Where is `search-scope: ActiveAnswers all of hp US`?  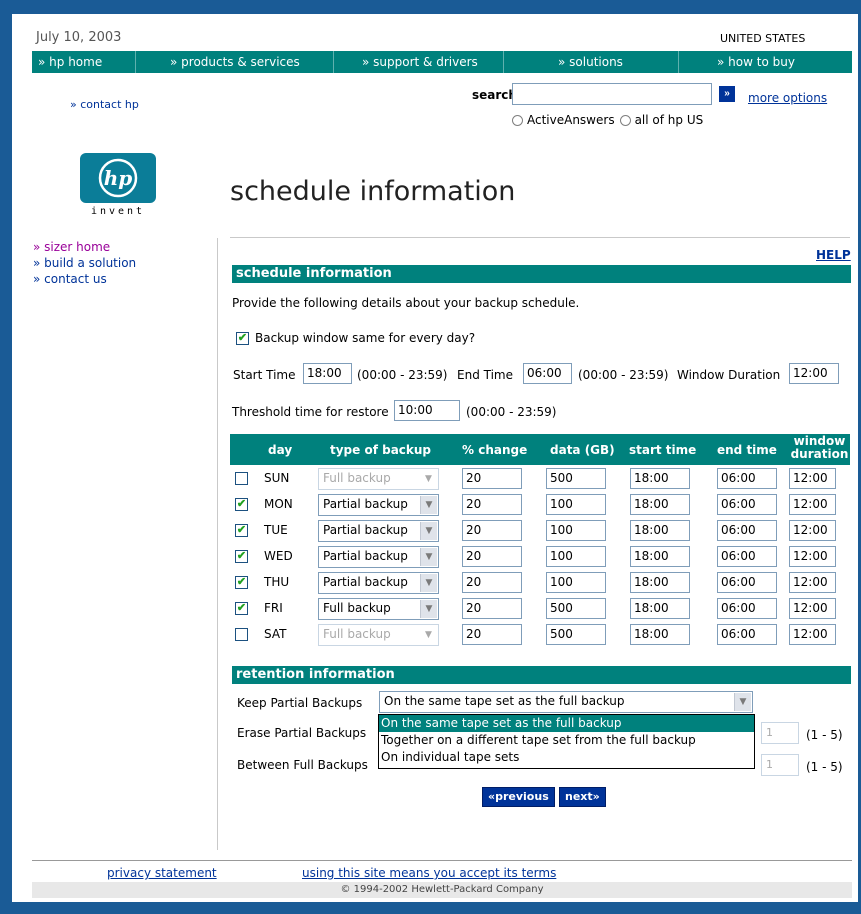 search-scope: ActiveAnswers all of hp US is located at coordinates (607, 120).